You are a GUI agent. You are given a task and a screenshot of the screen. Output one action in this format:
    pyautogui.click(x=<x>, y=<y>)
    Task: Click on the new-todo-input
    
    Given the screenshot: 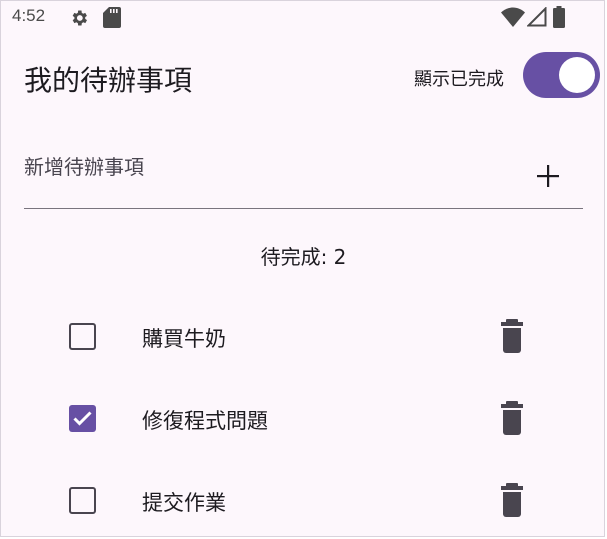 What is the action you would take?
    pyautogui.click(x=264, y=167)
    